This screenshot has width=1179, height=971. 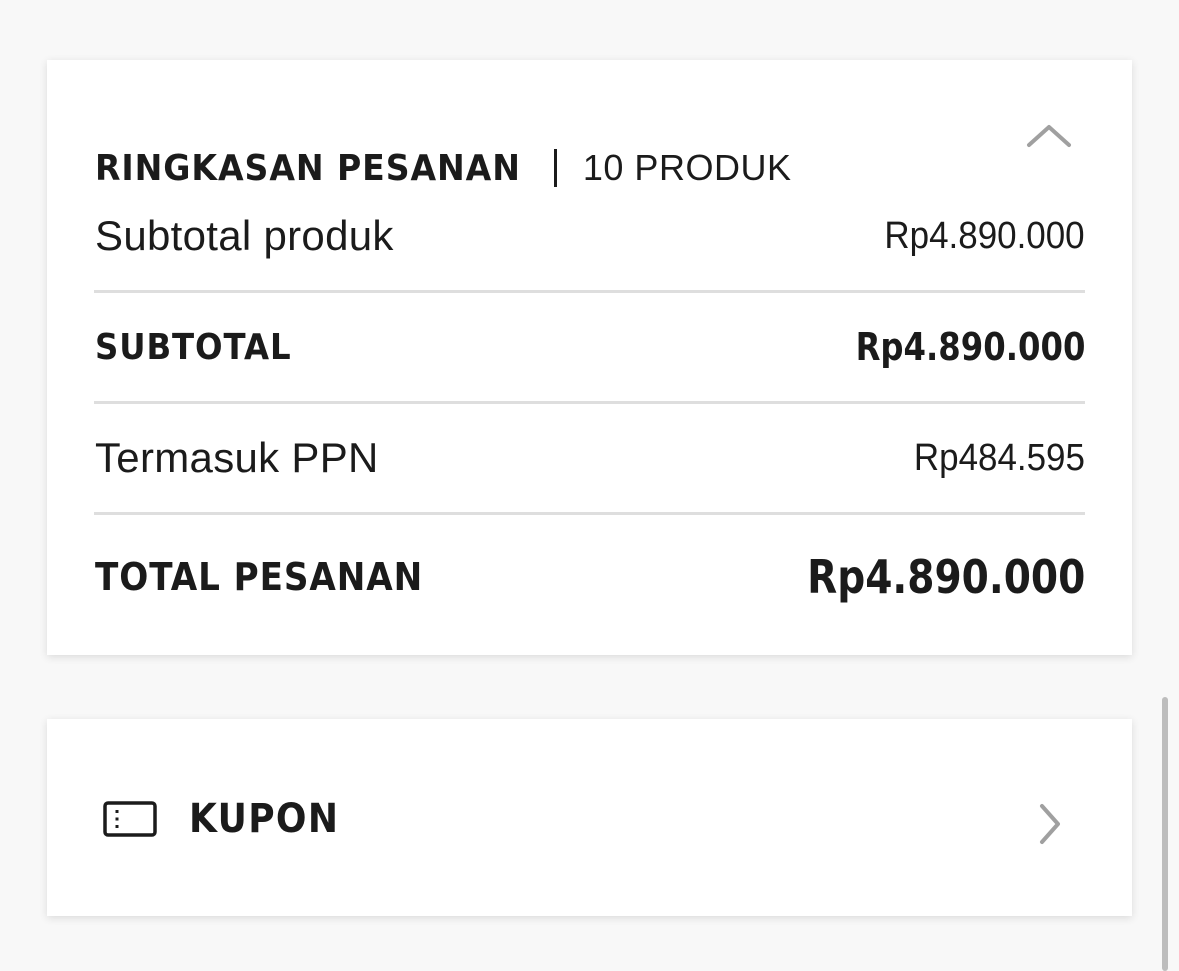 What do you see at coordinates (1165, 834) in the screenshot?
I see `scrollbar` at bounding box center [1165, 834].